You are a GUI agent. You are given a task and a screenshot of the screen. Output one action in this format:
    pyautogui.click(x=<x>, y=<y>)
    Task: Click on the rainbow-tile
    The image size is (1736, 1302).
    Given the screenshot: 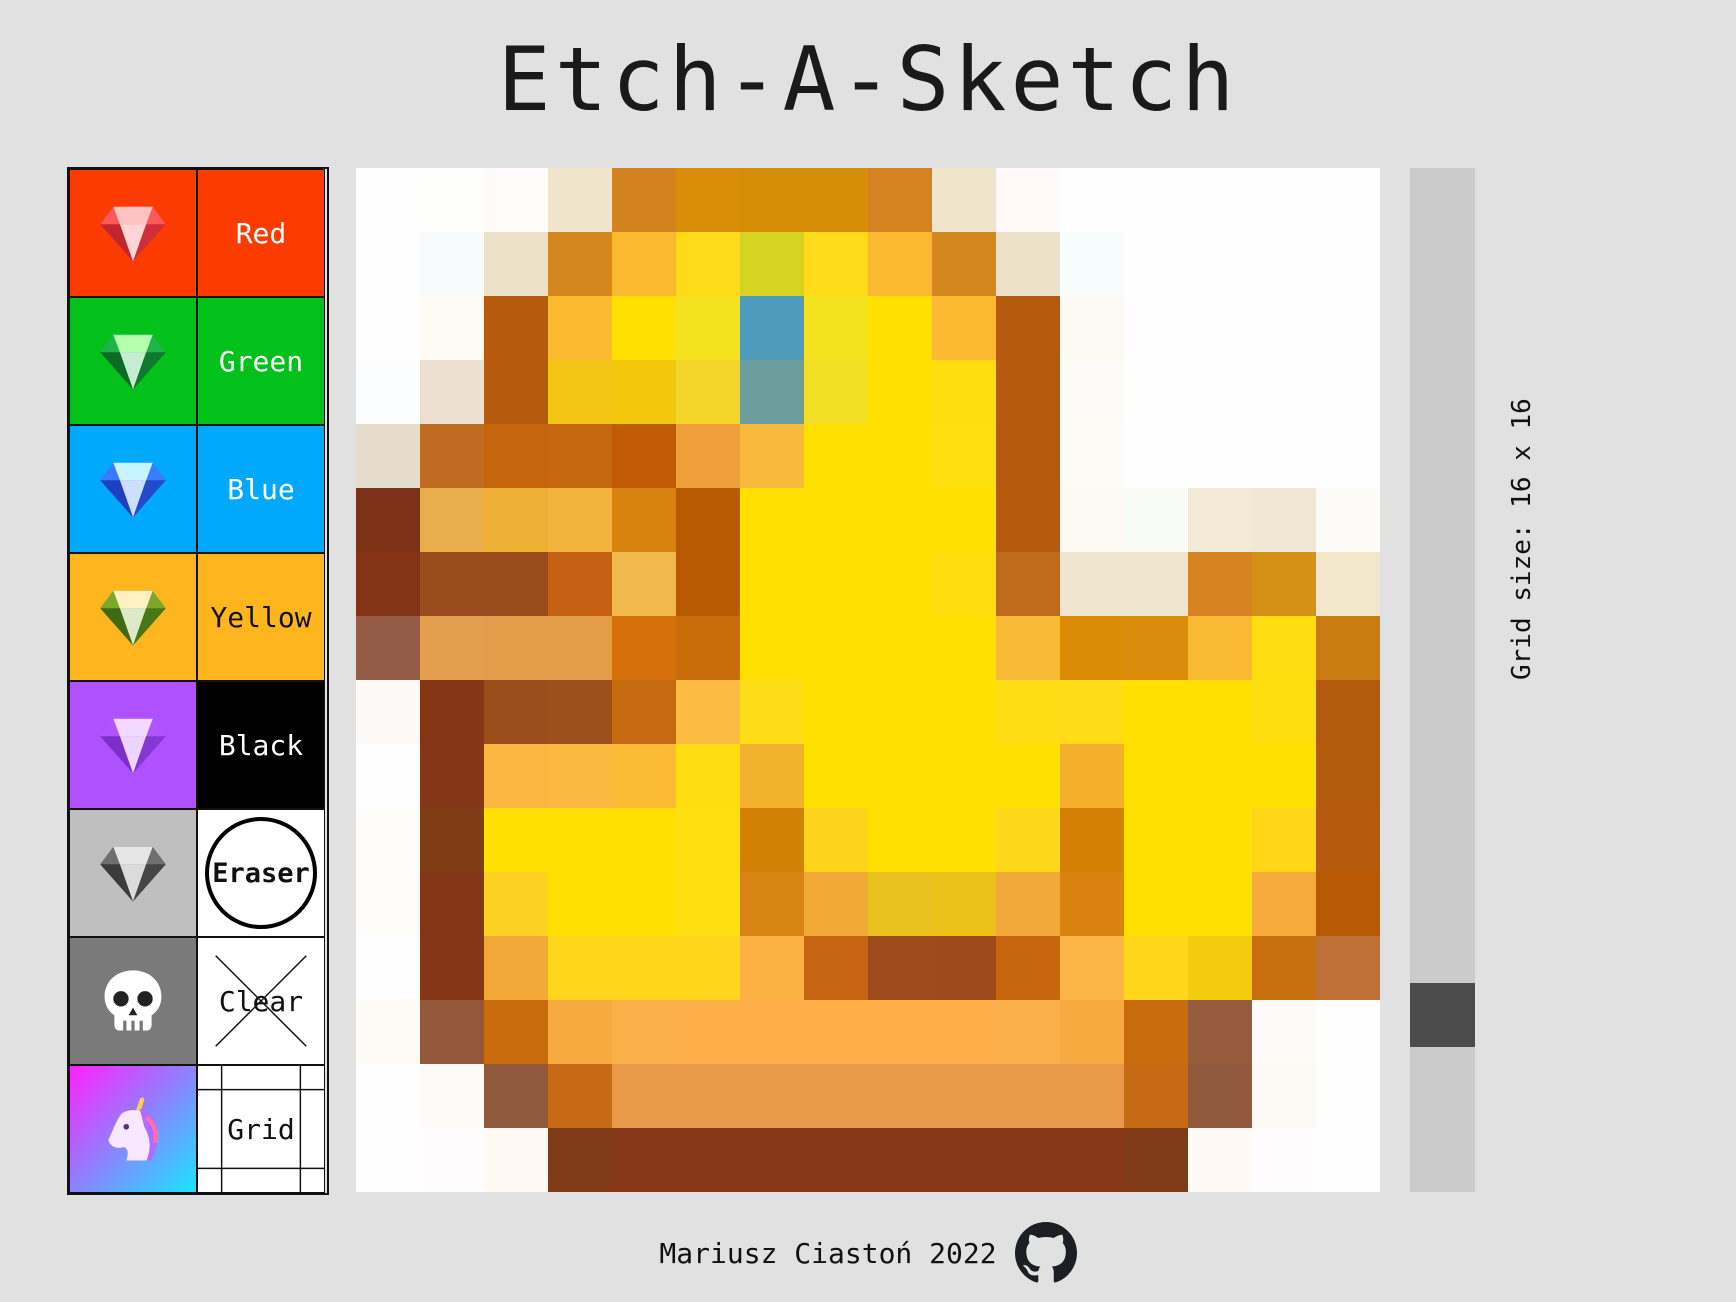 What is the action you would take?
    pyautogui.click(x=133, y=1129)
    